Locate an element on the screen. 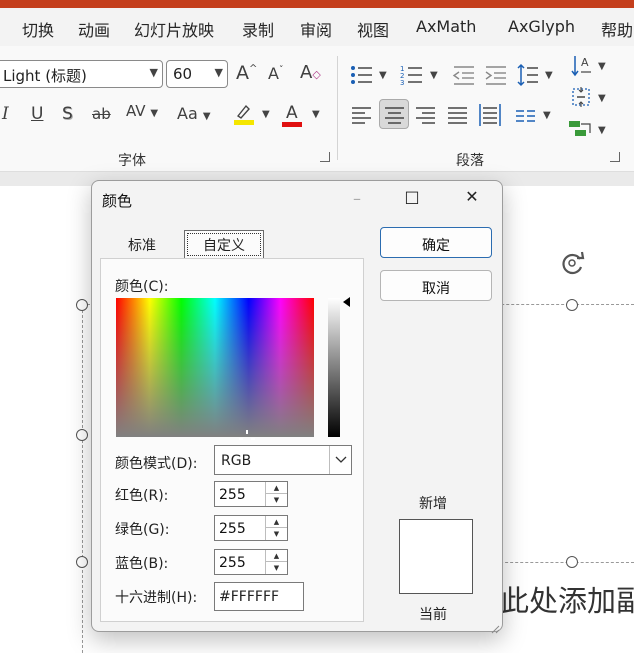  tab-standard: 标准 is located at coordinates (142, 244).